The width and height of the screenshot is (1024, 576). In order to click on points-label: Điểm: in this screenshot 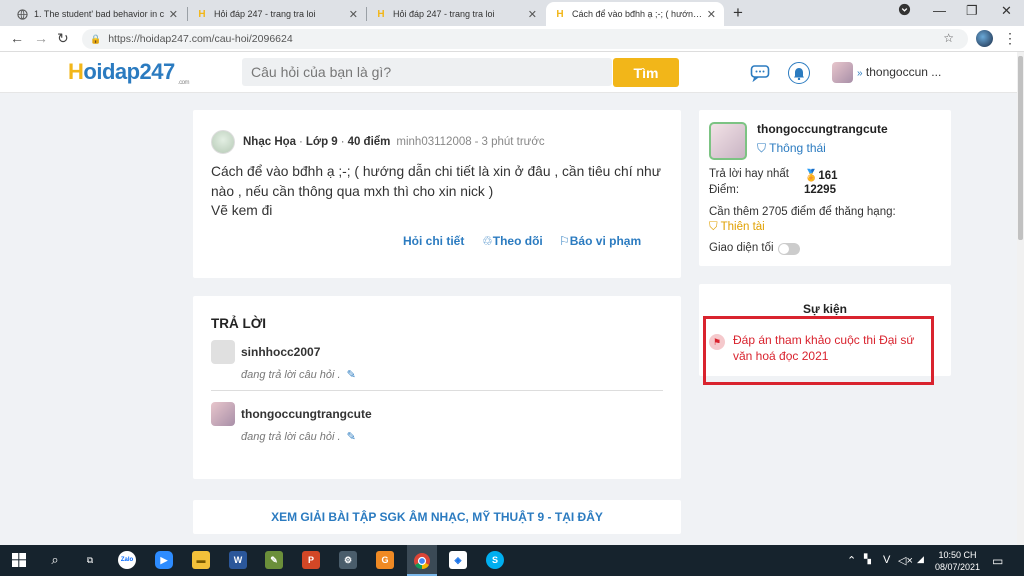, I will do `click(724, 190)`.